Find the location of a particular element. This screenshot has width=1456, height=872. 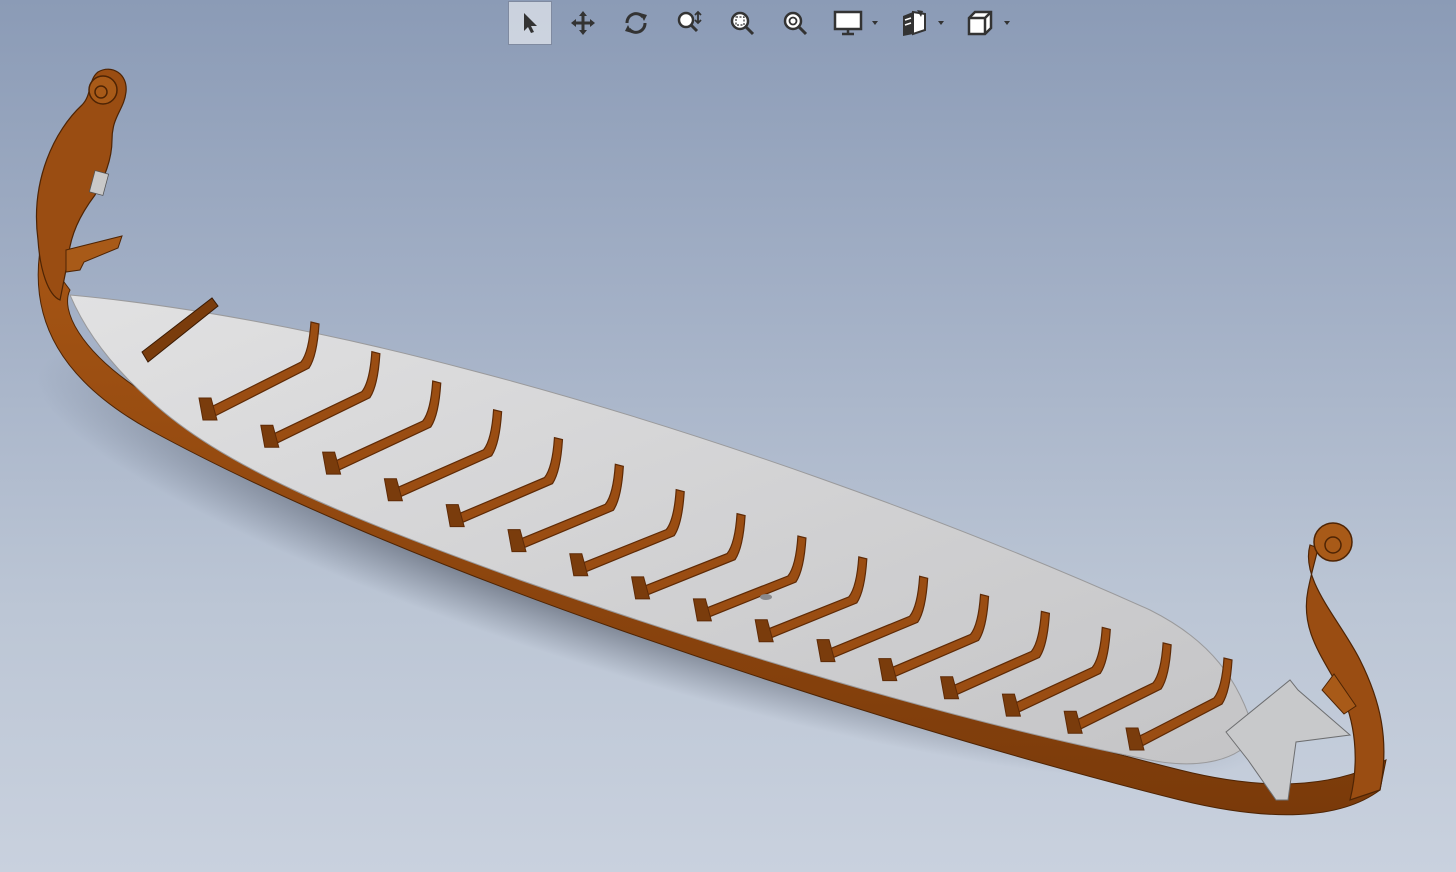

zoom-fit-icon is located at coordinates (795, 23).